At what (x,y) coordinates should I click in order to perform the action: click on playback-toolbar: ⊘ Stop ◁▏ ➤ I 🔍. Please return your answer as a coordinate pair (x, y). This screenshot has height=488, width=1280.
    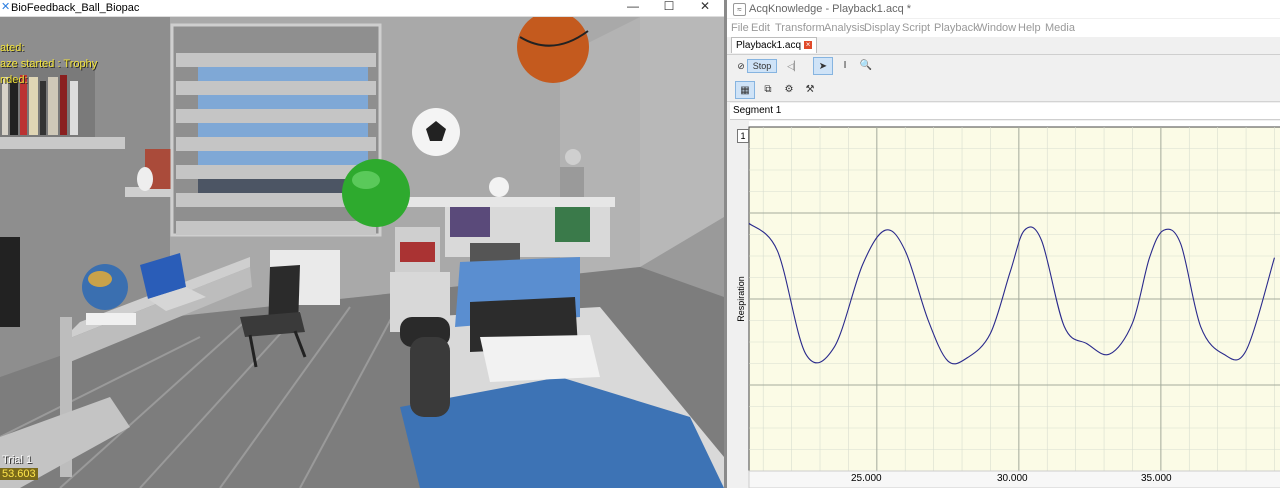
    Looking at the image, I should click on (1003, 66).